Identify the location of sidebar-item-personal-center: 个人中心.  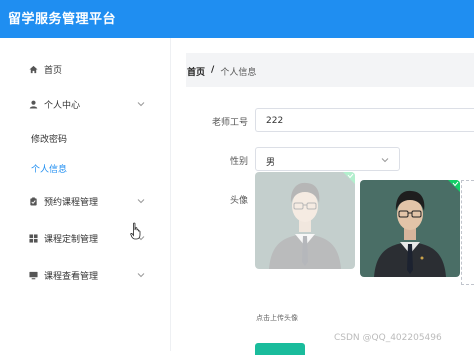
(85, 104).